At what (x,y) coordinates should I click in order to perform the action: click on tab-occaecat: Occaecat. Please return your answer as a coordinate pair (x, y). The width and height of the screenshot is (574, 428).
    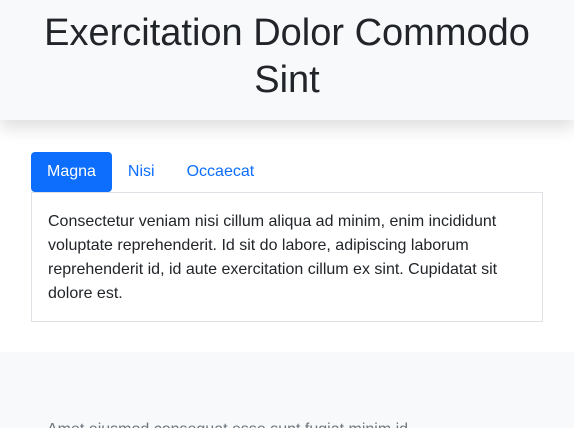
    Looking at the image, I should click on (221, 172).